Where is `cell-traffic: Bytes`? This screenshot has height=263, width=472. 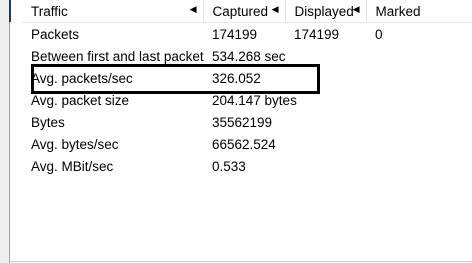 cell-traffic: Bytes is located at coordinates (48, 122).